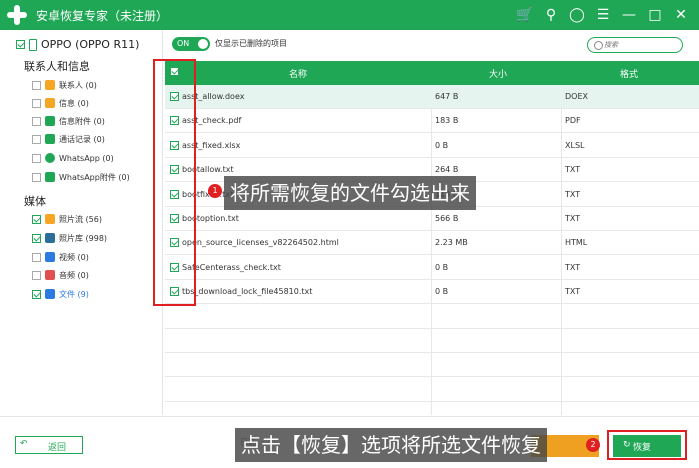 The image size is (699, 468). Describe the element at coordinates (681, 15) in the screenshot. I see `close-icon: ✕` at that location.